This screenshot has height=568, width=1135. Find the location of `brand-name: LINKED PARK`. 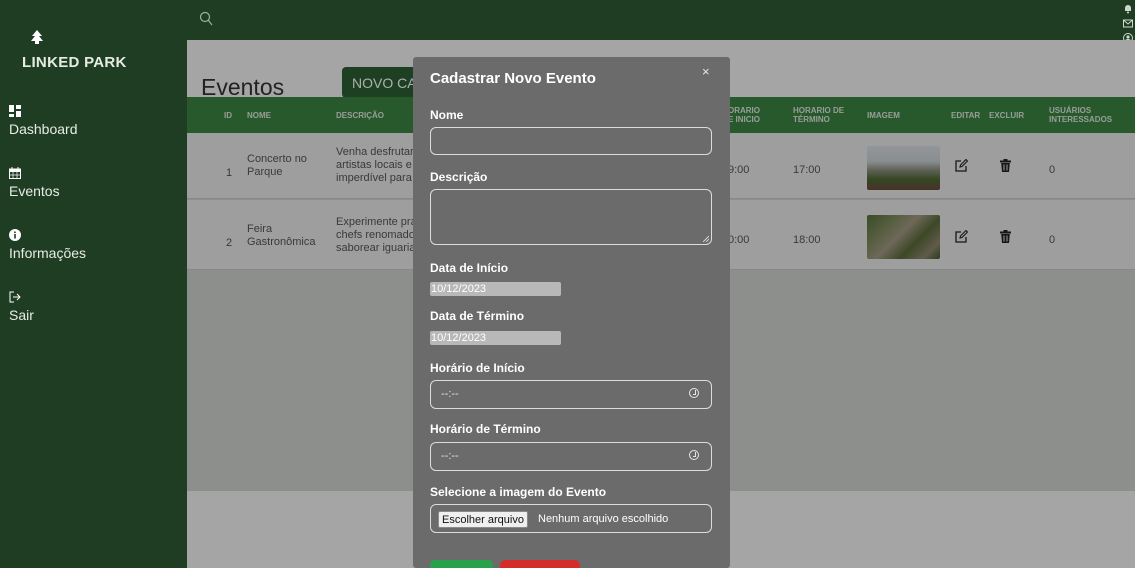

brand-name: LINKED PARK is located at coordinates (74, 62).